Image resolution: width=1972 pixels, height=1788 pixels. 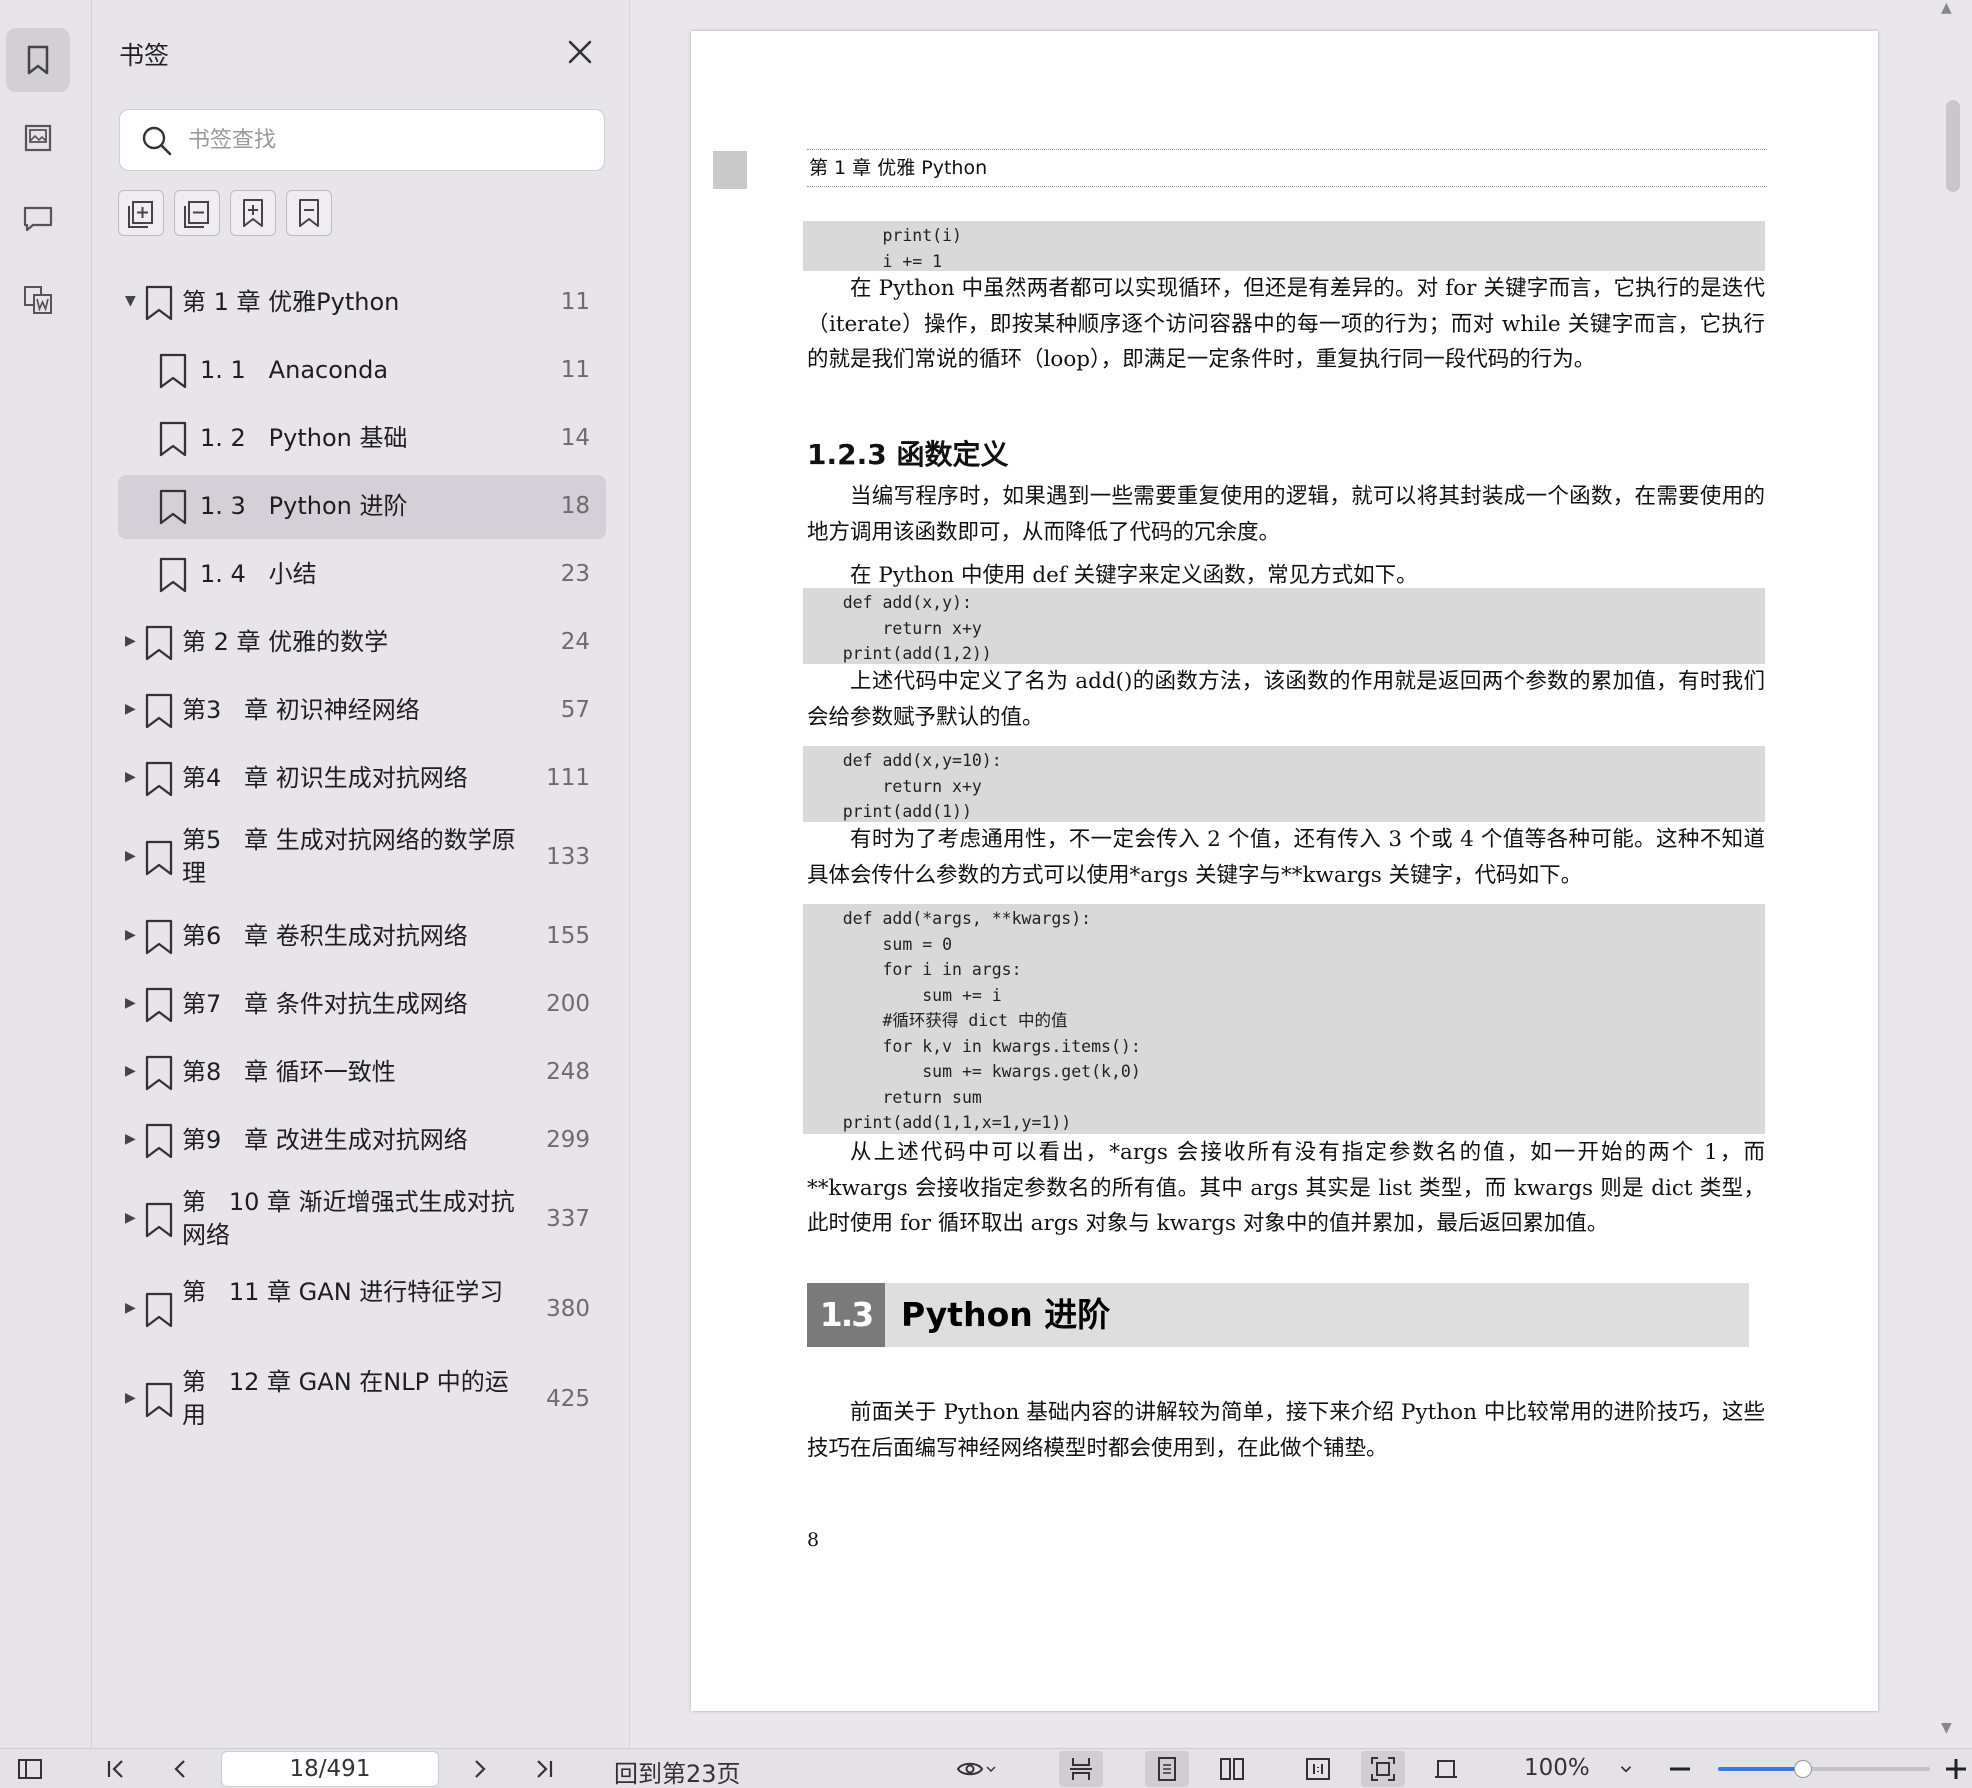 I want to click on expand-all-icon, so click(x=140, y=214).